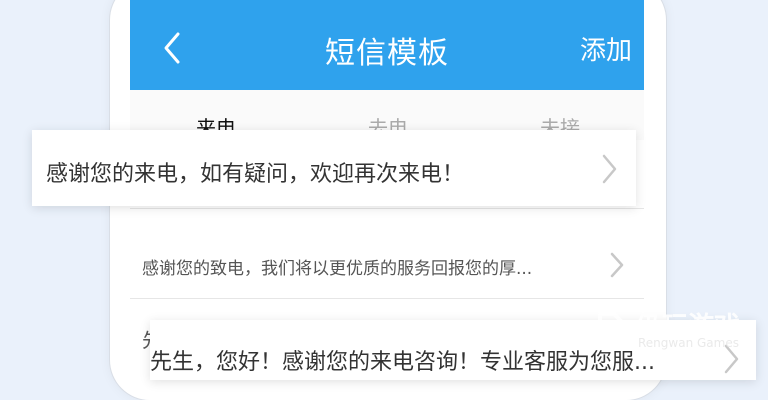 The height and width of the screenshot is (400, 768). I want to click on template-text: 感谢您的来电，如有疑问，欢迎再次来电！, so click(255, 174).